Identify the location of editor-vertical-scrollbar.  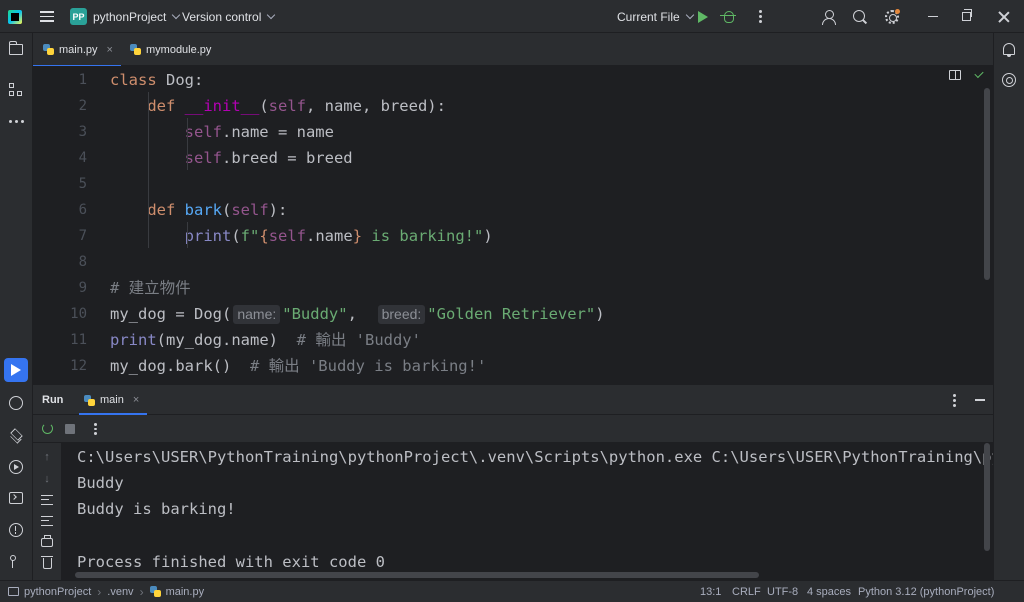
(987, 184).